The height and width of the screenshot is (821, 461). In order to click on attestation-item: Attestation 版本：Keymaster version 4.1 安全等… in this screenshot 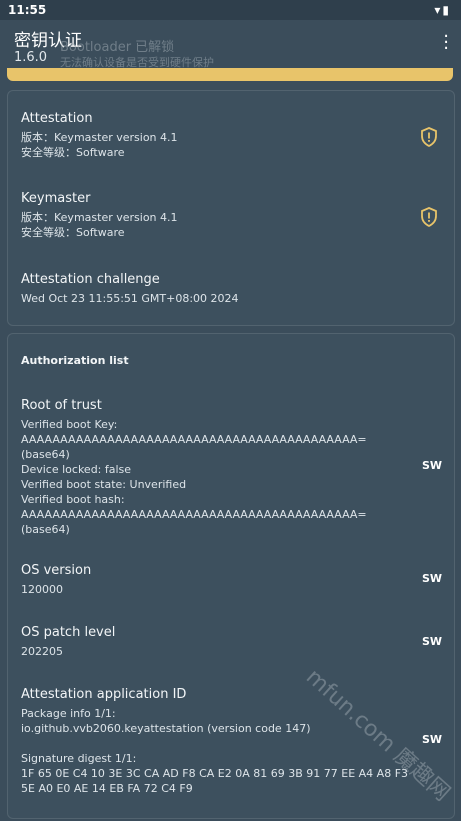, I will do `click(231, 135)`.